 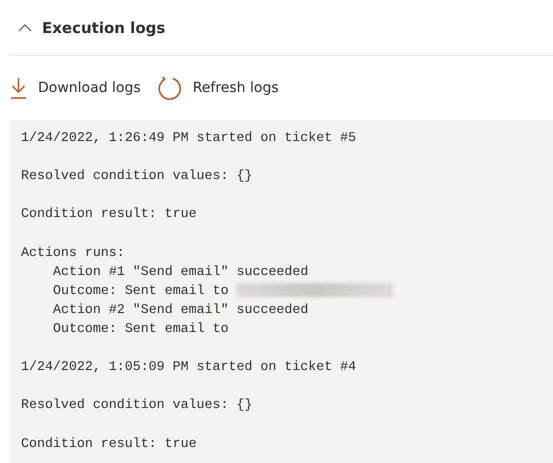 What do you see at coordinates (188, 367) in the screenshot?
I see `log-line: 1/24/2022, 1:05:09 PM started on ticket #4` at bounding box center [188, 367].